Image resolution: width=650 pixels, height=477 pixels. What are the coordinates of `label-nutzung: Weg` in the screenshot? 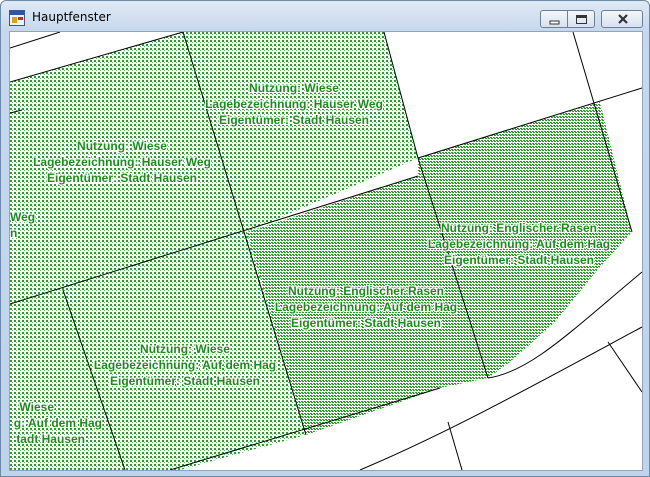 It's located at (23, 217).